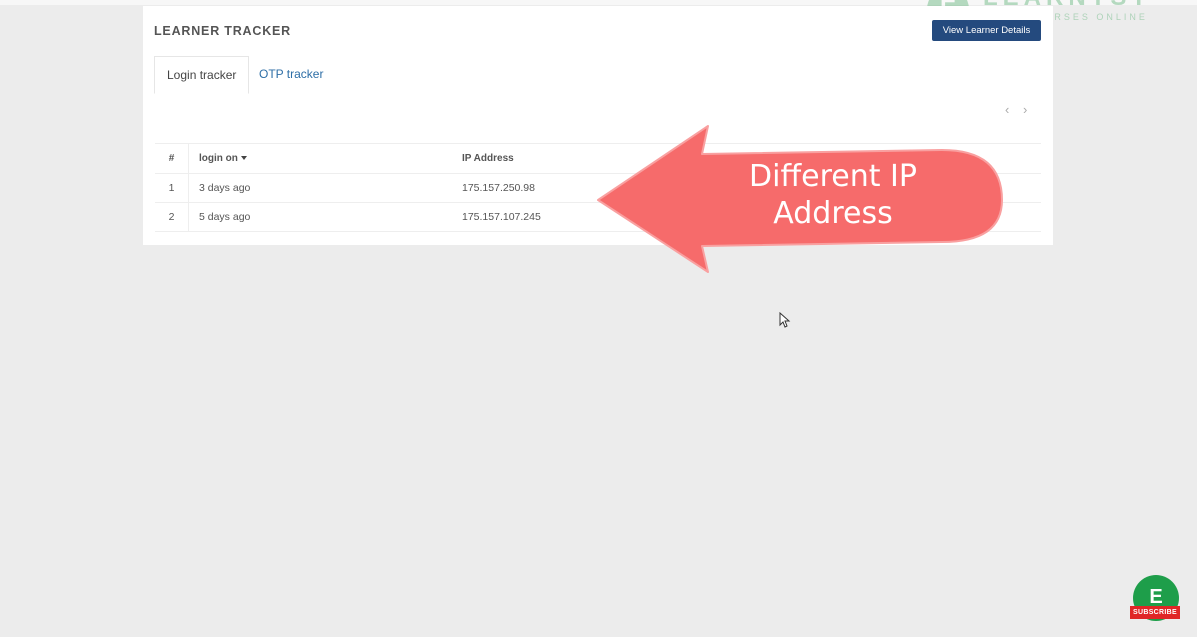 Image resolution: width=1197 pixels, height=637 pixels. What do you see at coordinates (325, 217) in the screenshot?
I see `row-login-on: 5 days ago` at bounding box center [325, 217].